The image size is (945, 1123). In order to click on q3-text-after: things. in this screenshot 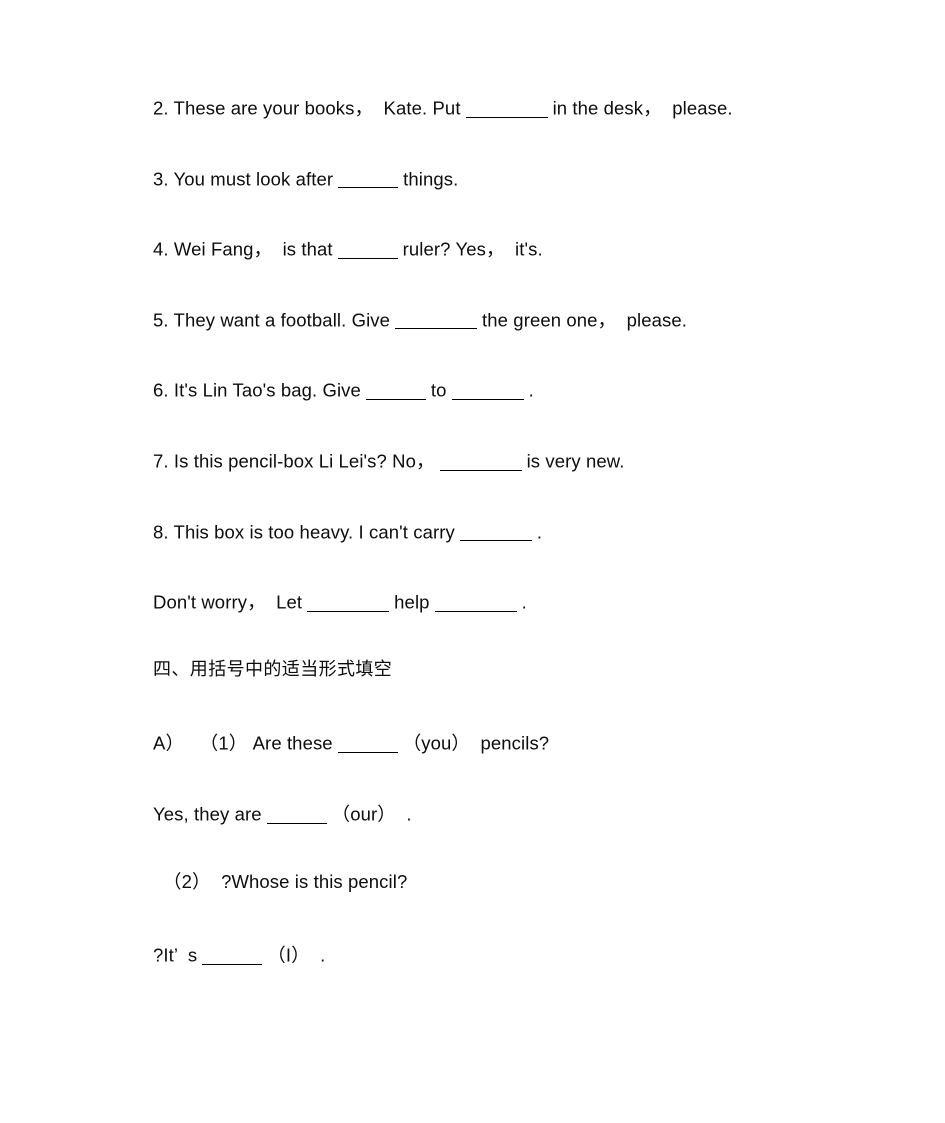, I will do `click(431, 179)`.